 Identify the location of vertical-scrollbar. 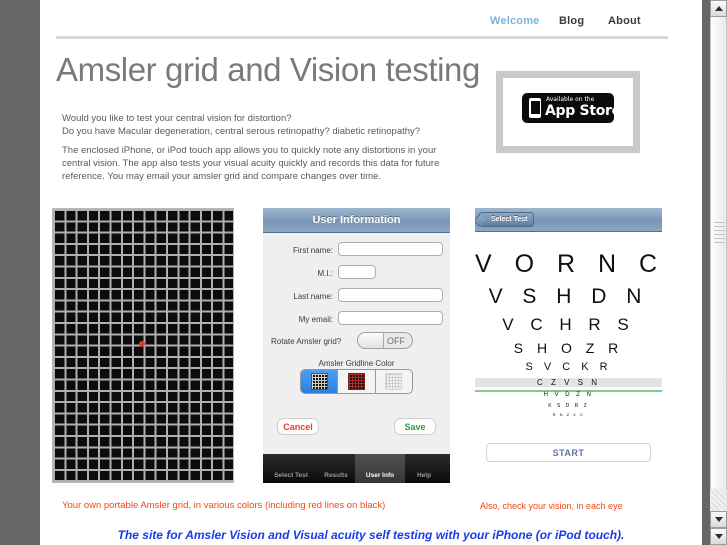
(718, 272).